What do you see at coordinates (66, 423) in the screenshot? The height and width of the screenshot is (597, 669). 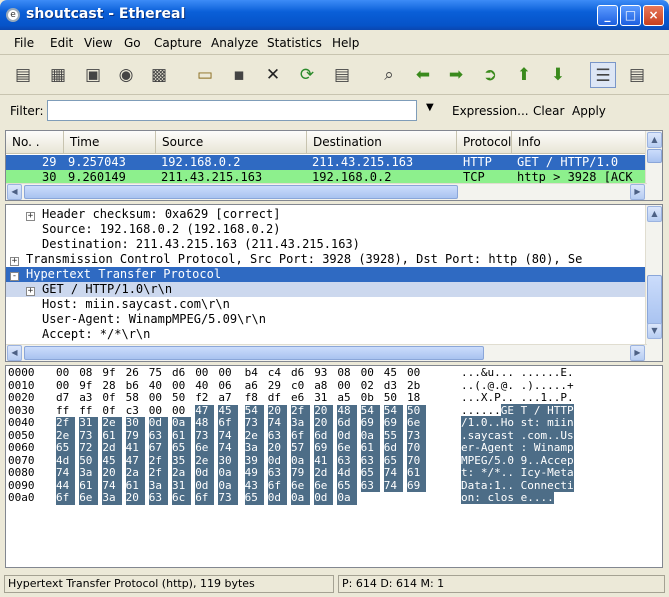 I see `hex-byte: 2f` at bounding box center [66, 423].